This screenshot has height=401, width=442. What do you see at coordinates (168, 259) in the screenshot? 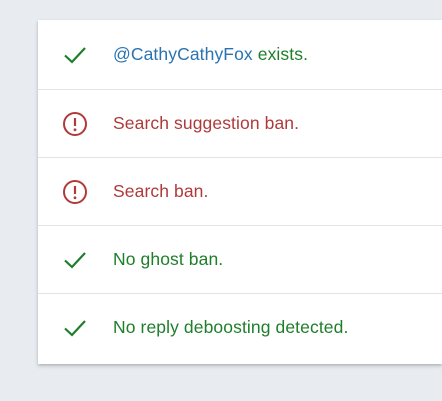
I see `result-text: No ghost ban.` at bounding box center [168, 259].